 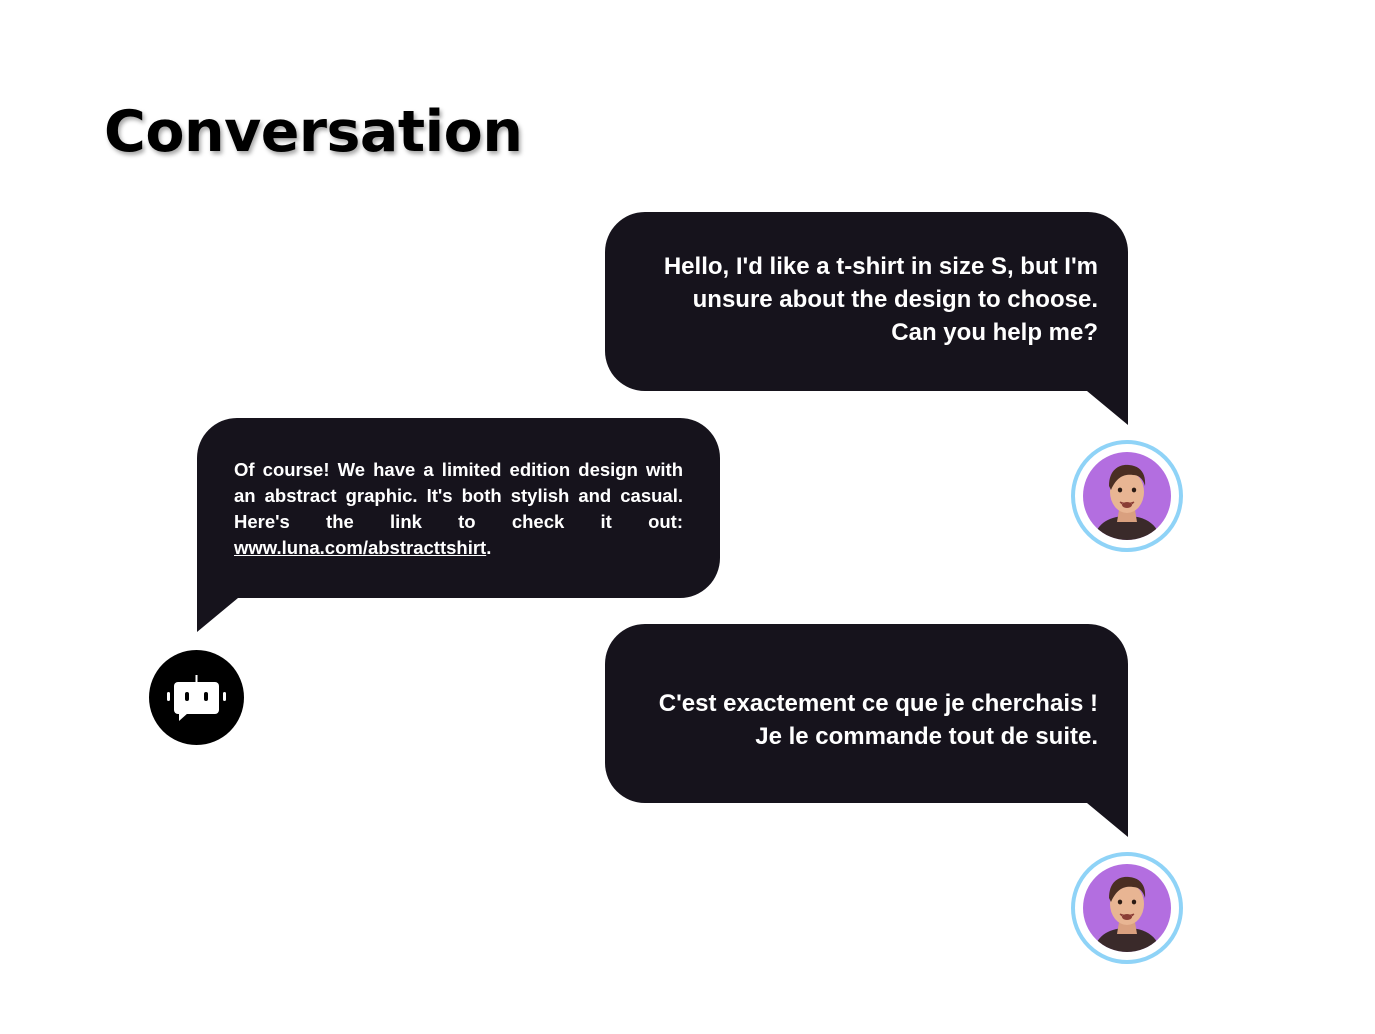 What do you see at coordinates (895, 299) in the screenshot?
I see `message-line: unsure about the design to choose.` at bounding box center [895, 299].